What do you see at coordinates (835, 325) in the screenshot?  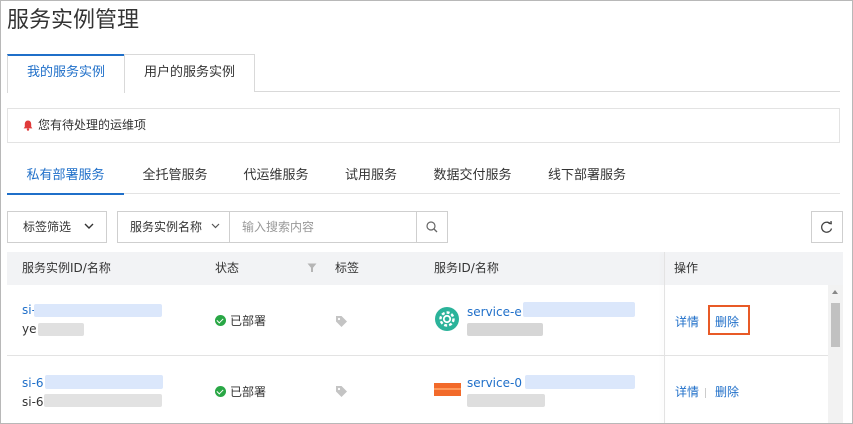 I see `scroll-thumb` at bounding box center [835, 325].